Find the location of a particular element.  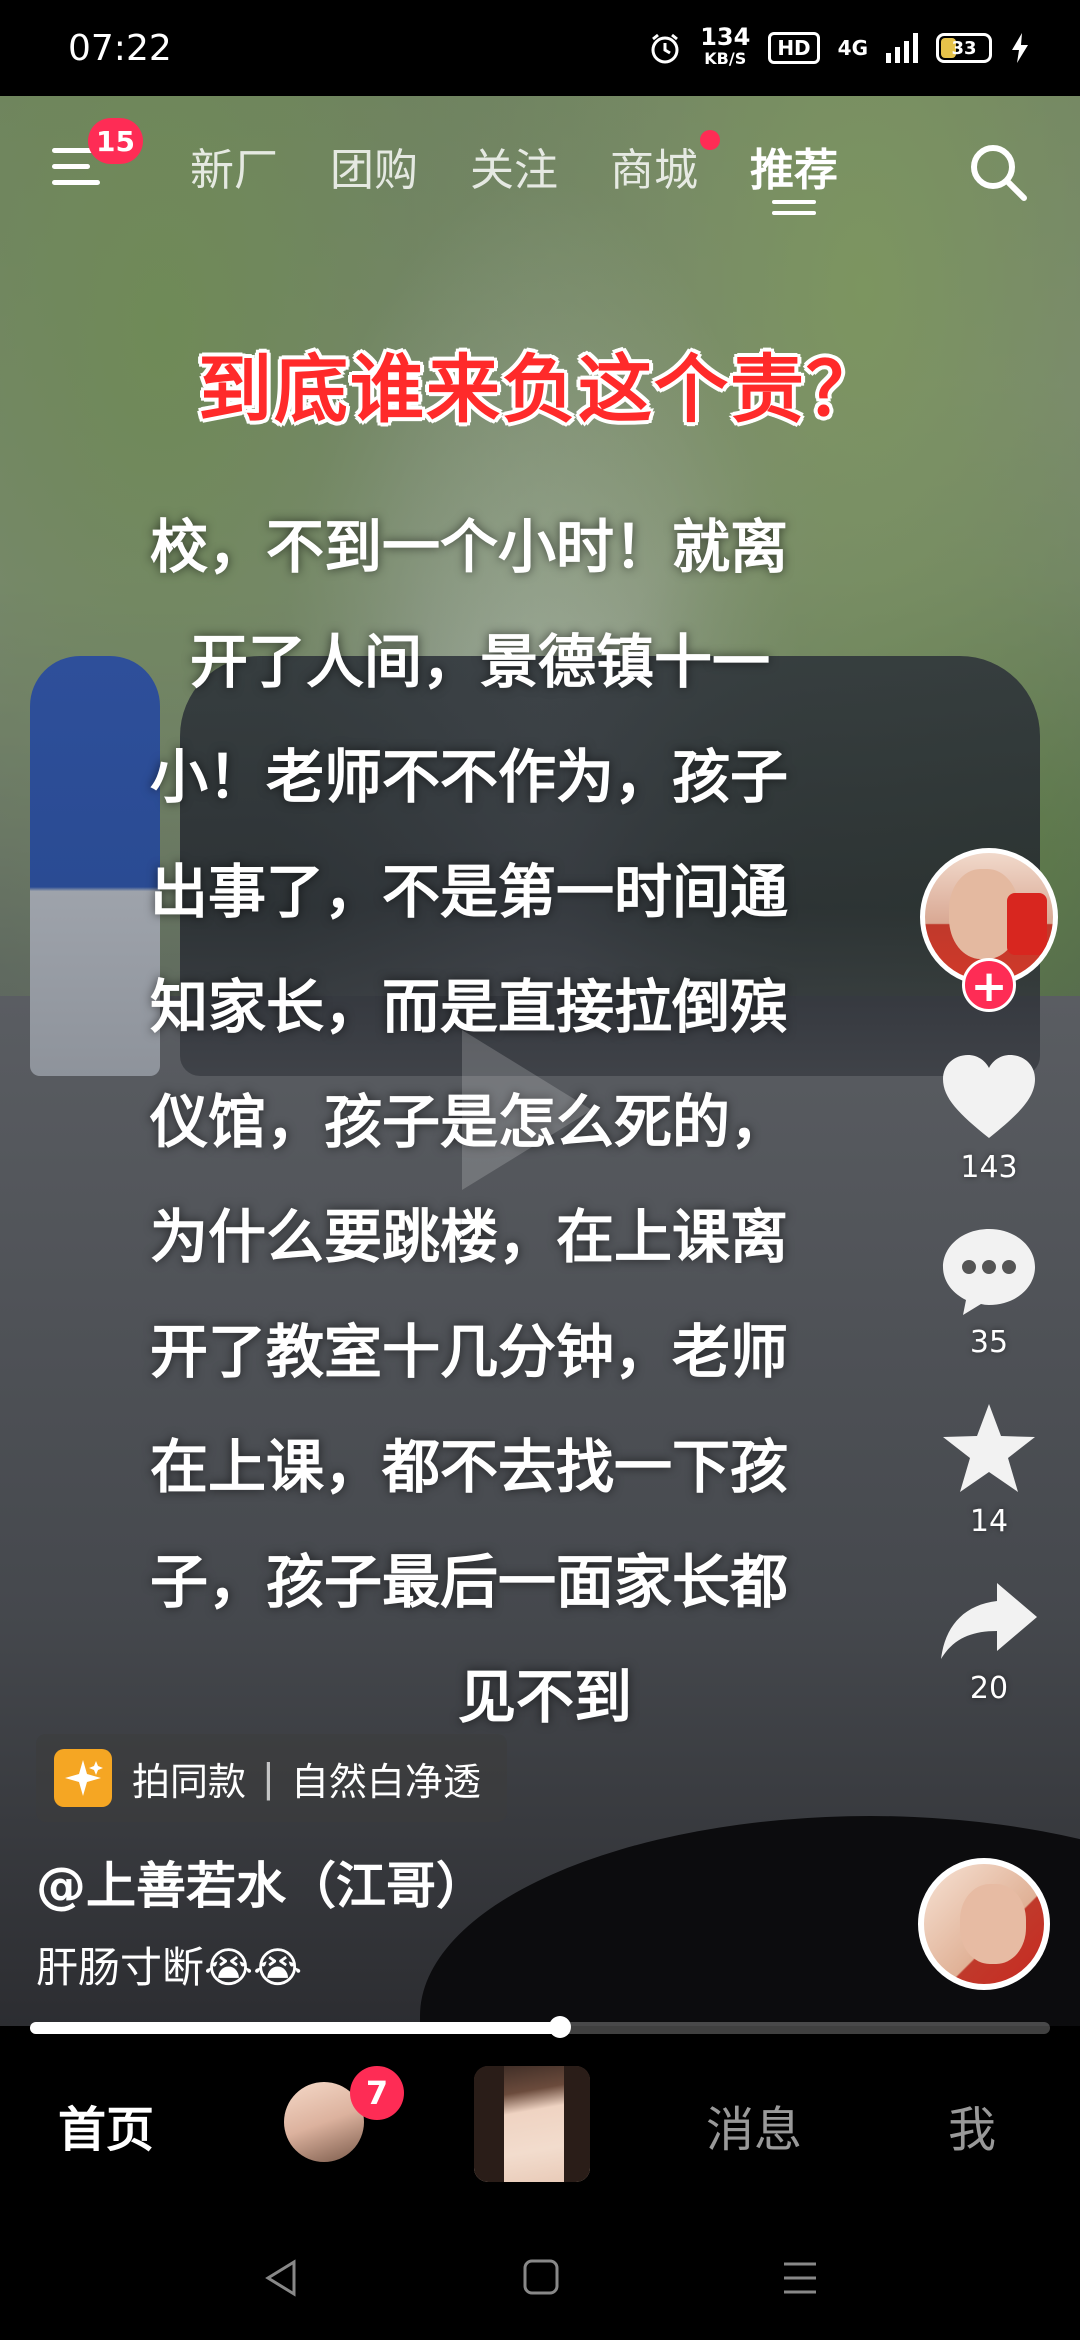

menu-button: 15 is located at coordinates (97, 153).